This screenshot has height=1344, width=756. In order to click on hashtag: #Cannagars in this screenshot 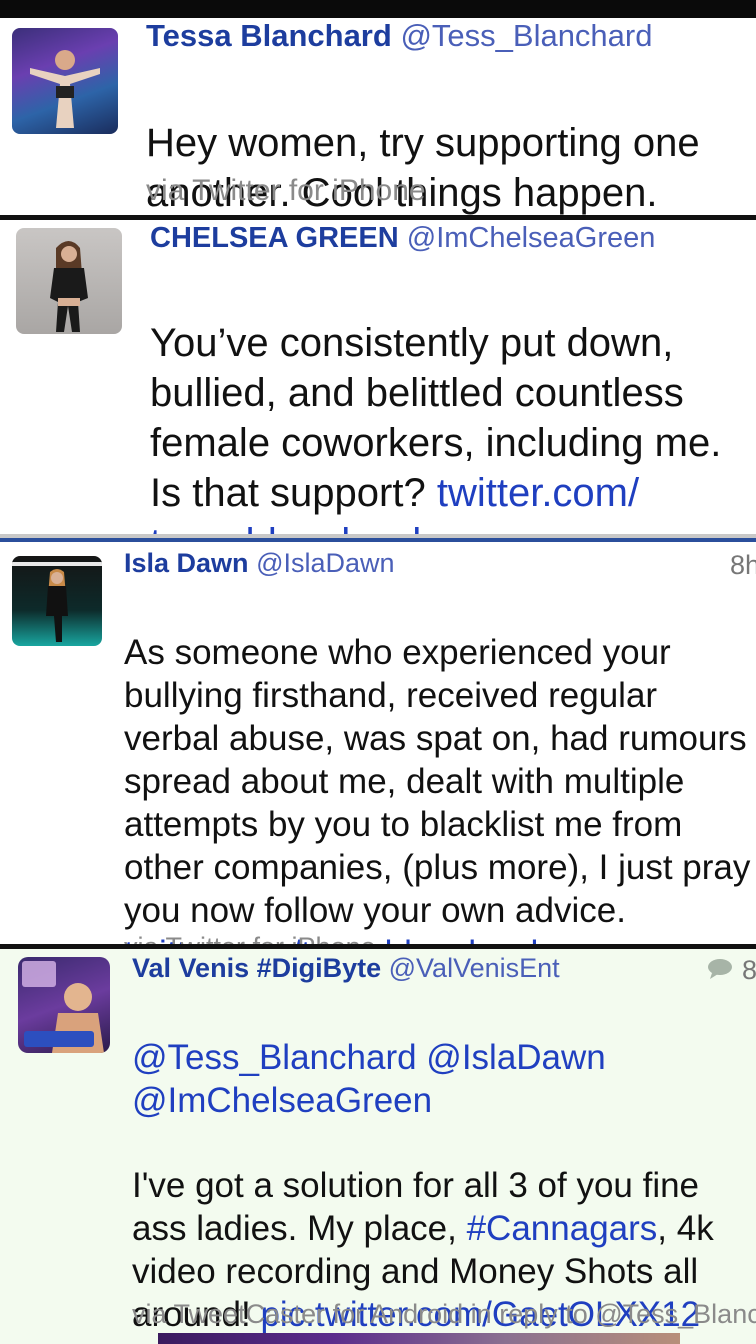, I will do `click(562, 1228)`.